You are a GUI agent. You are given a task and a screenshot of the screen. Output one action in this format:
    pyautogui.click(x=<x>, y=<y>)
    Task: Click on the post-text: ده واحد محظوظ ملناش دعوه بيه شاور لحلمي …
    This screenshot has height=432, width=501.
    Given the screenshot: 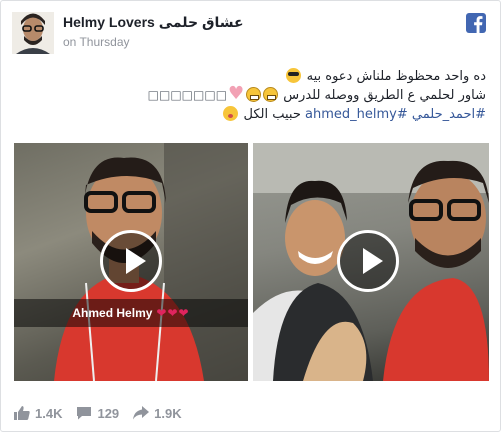 What is the action you would take?
    pyautogui.click(x=251, y=95)
    